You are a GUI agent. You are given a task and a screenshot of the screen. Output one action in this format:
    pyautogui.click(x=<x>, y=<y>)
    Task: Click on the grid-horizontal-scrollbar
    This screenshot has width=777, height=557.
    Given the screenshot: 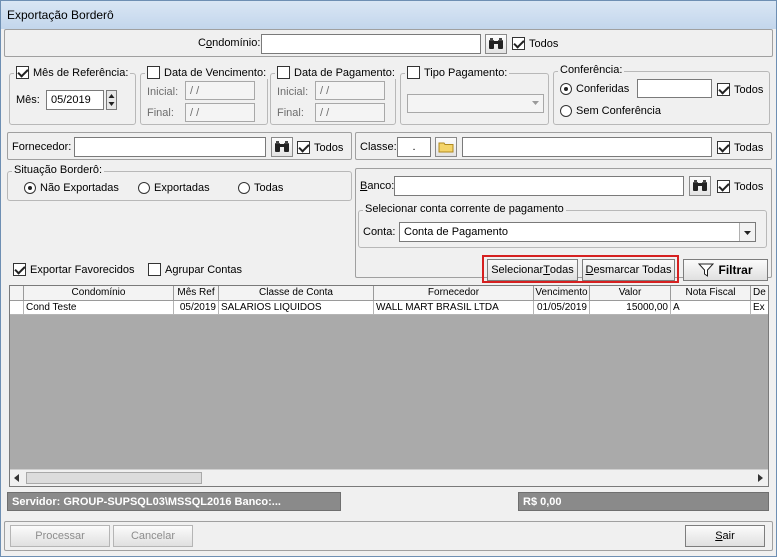 What is the action you would take?
    pyautogui.click(x=389, y=477)
    